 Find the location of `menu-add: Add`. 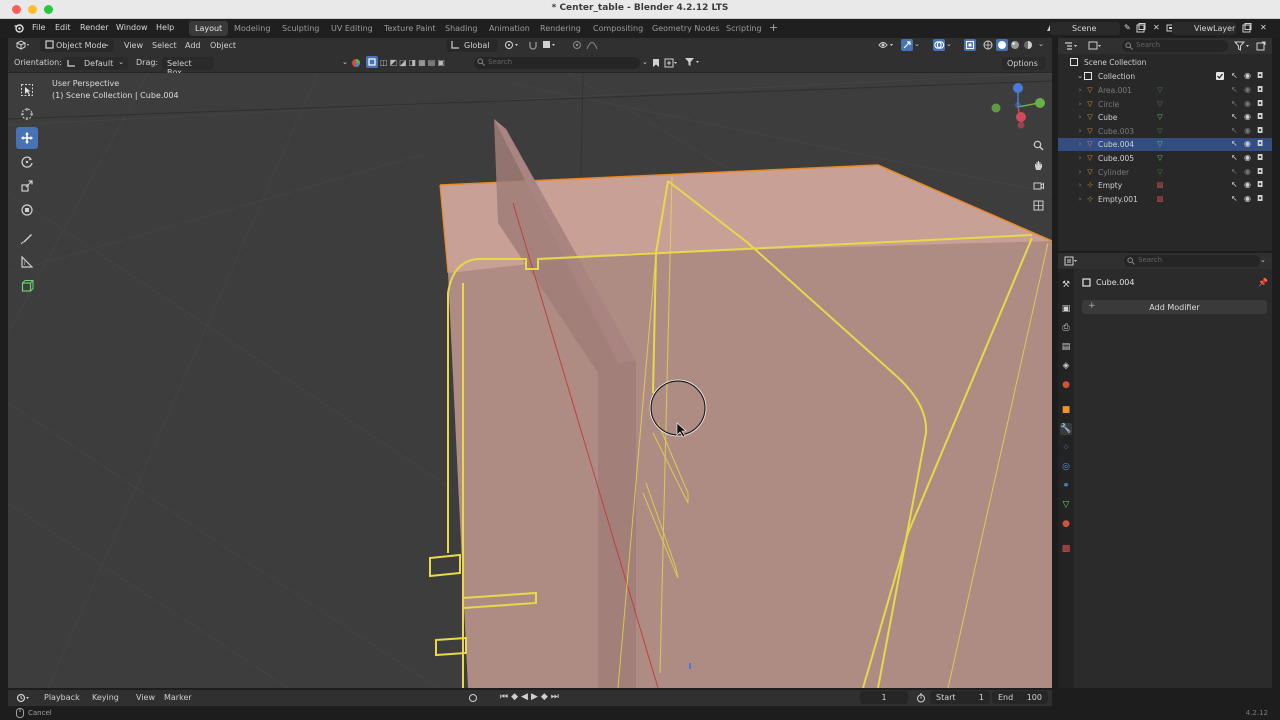

menu-add: Add is located at coordinates (193, 45).